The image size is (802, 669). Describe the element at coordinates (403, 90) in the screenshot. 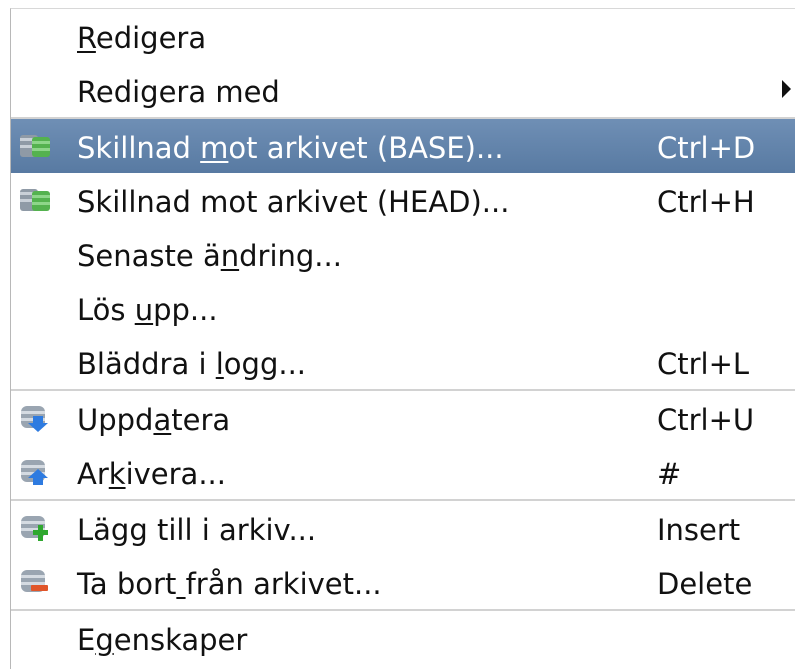

I see `menu-item-redigera-med: Redigera med` at that location.